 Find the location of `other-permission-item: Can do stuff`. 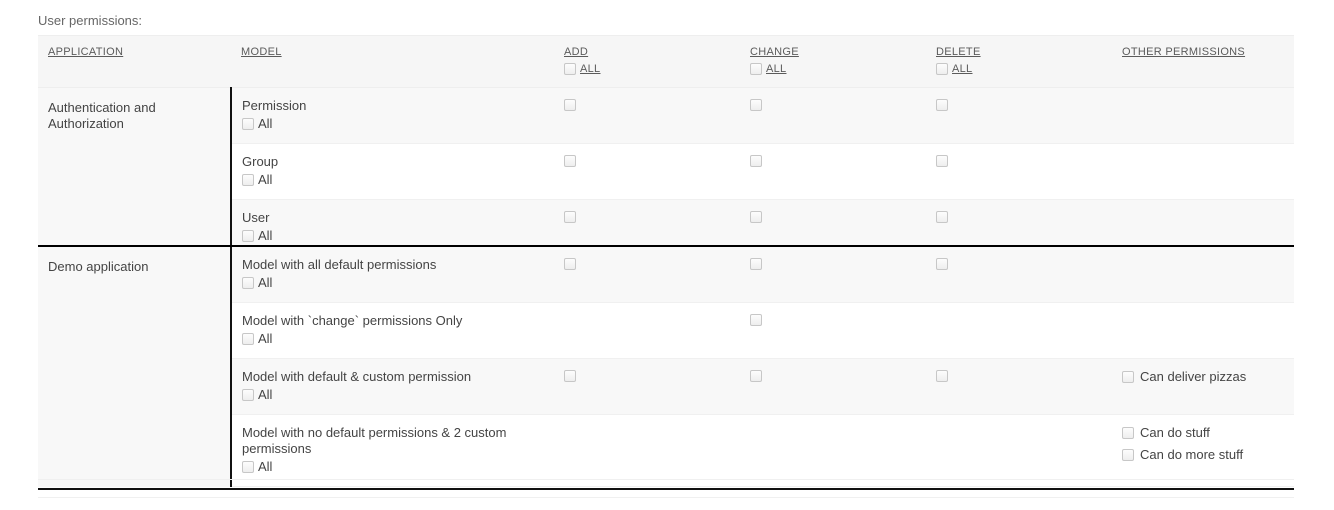

other-permission-item: Can do stuff is located at coordinates (1203, 433).